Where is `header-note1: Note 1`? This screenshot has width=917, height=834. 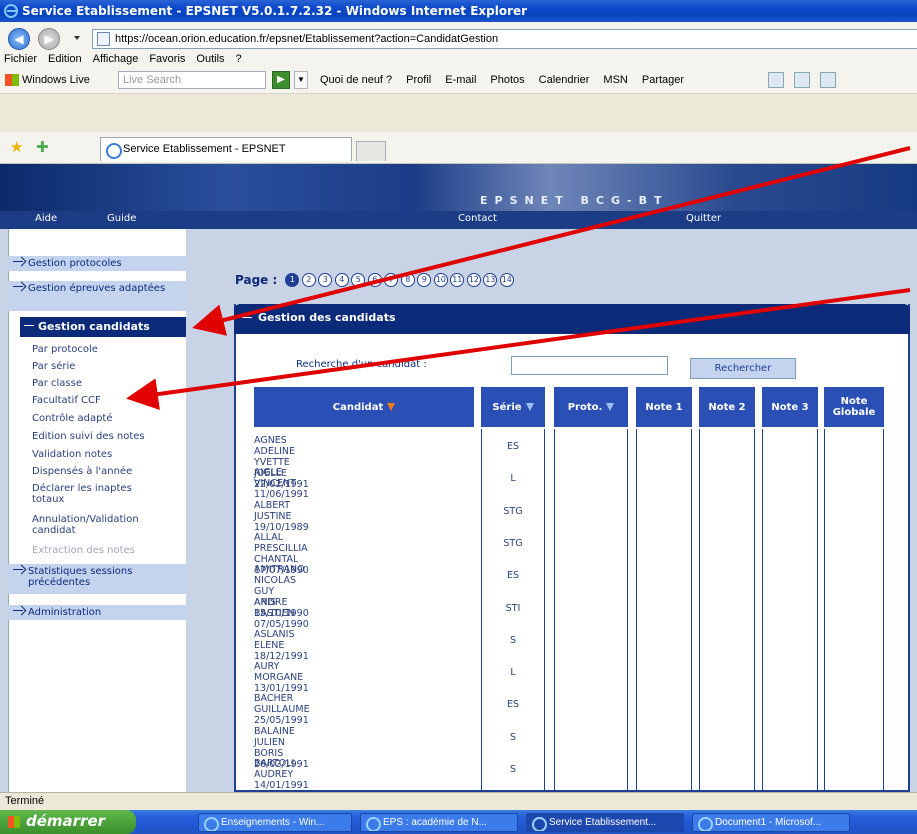 header-note1: Note 1 is located at coordinates (664, 407).